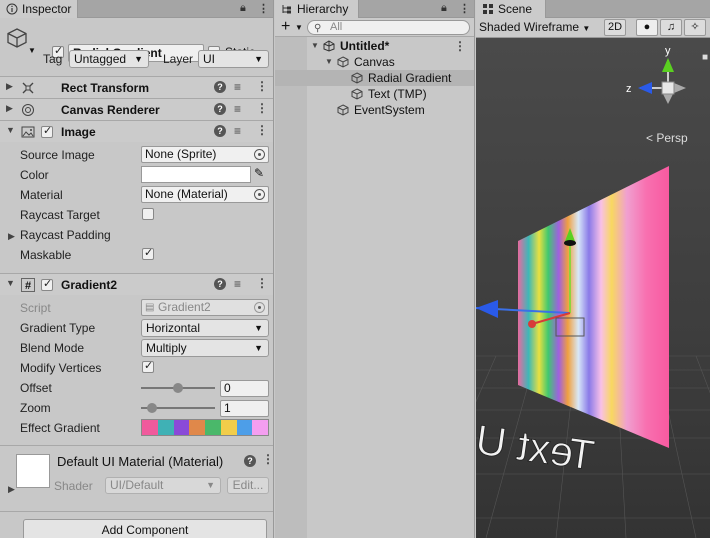 The width and height of the screenshot is (710, 538). What do you see at coordinates (35, 308) in the screenshot?
I see `script-label: Script` at bounding box center [35, 308].